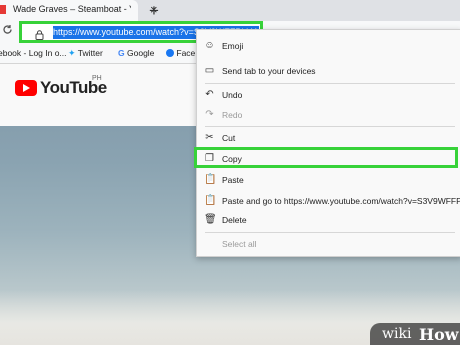 The height and width of the screenshot is (345, 460). What do you see at coordinates (186, 53) in the screenshot?
I see `bookmark-label: Face` at bounding box center [186, 53].